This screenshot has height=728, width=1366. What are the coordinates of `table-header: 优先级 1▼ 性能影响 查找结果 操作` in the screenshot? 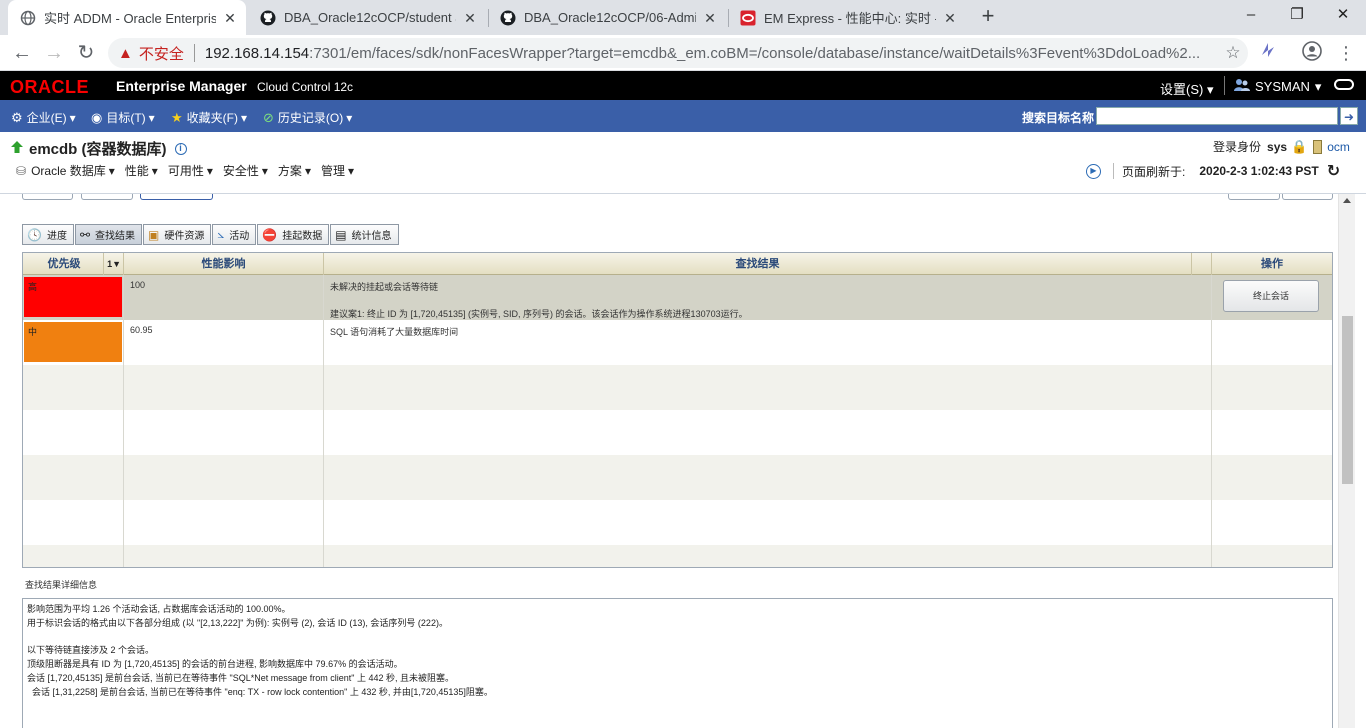 It's located at (677, 264).